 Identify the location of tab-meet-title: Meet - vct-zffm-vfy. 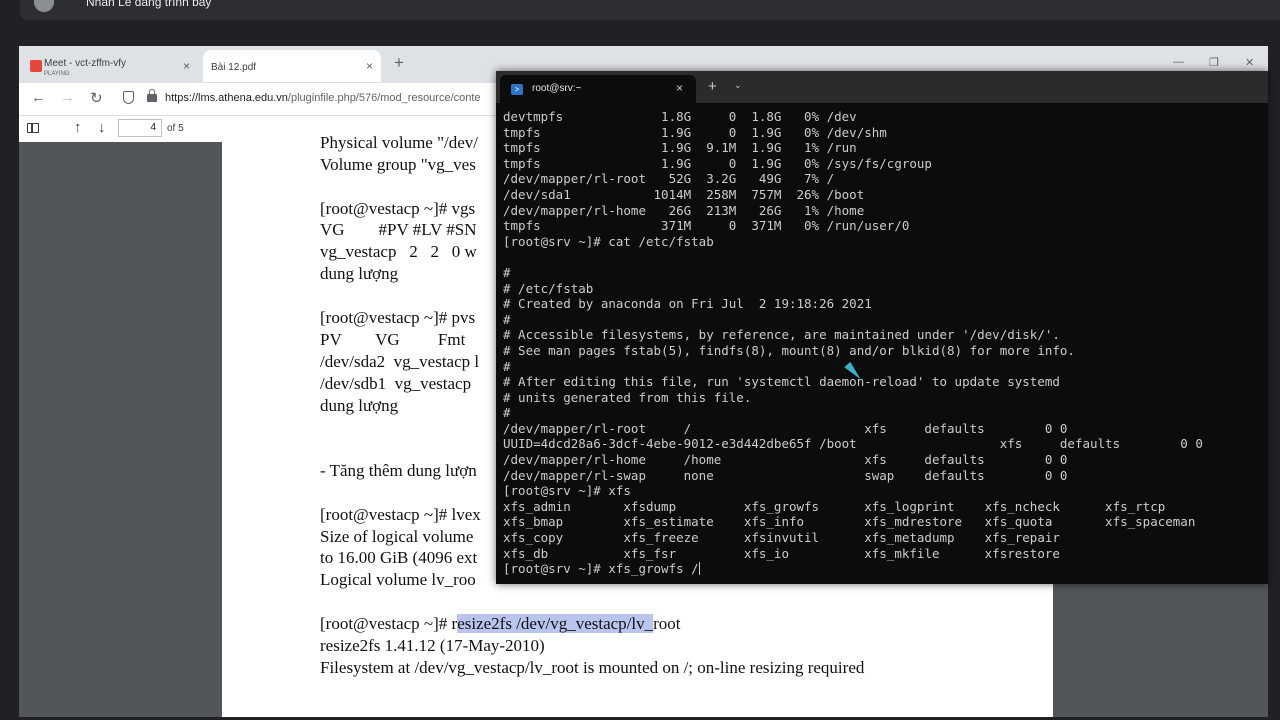
(85, 63).